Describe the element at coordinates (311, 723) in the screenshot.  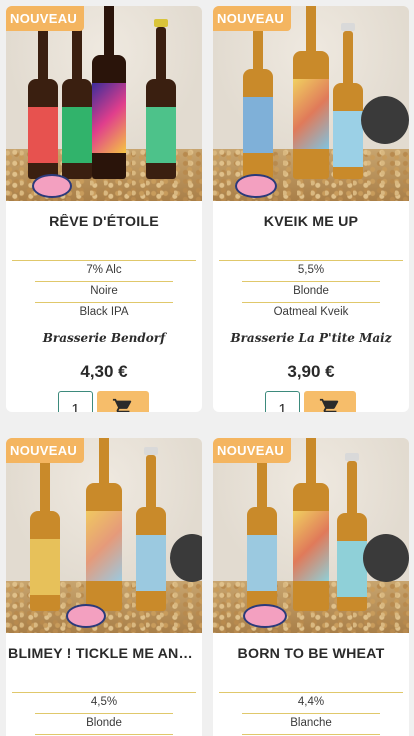
I see `beer-color: Blanche` at that location.